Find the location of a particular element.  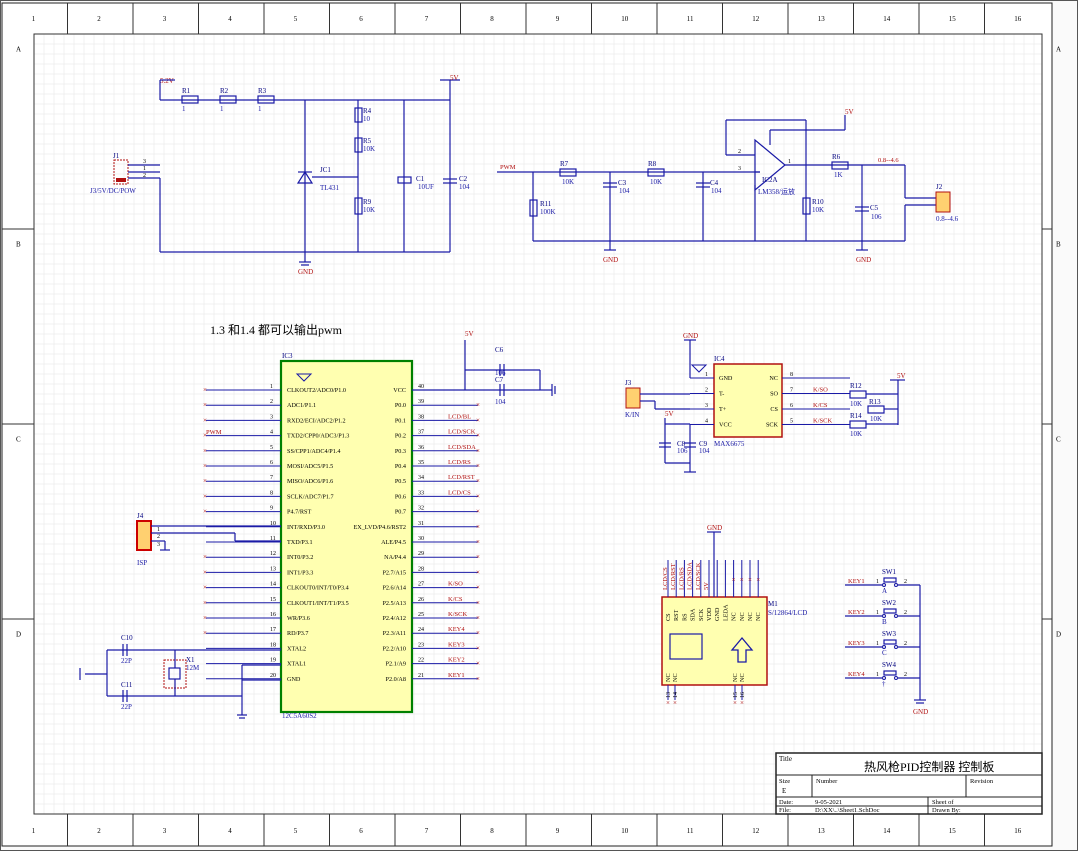

mcu-pin-number: 7 is located at coordinates (271, 478).